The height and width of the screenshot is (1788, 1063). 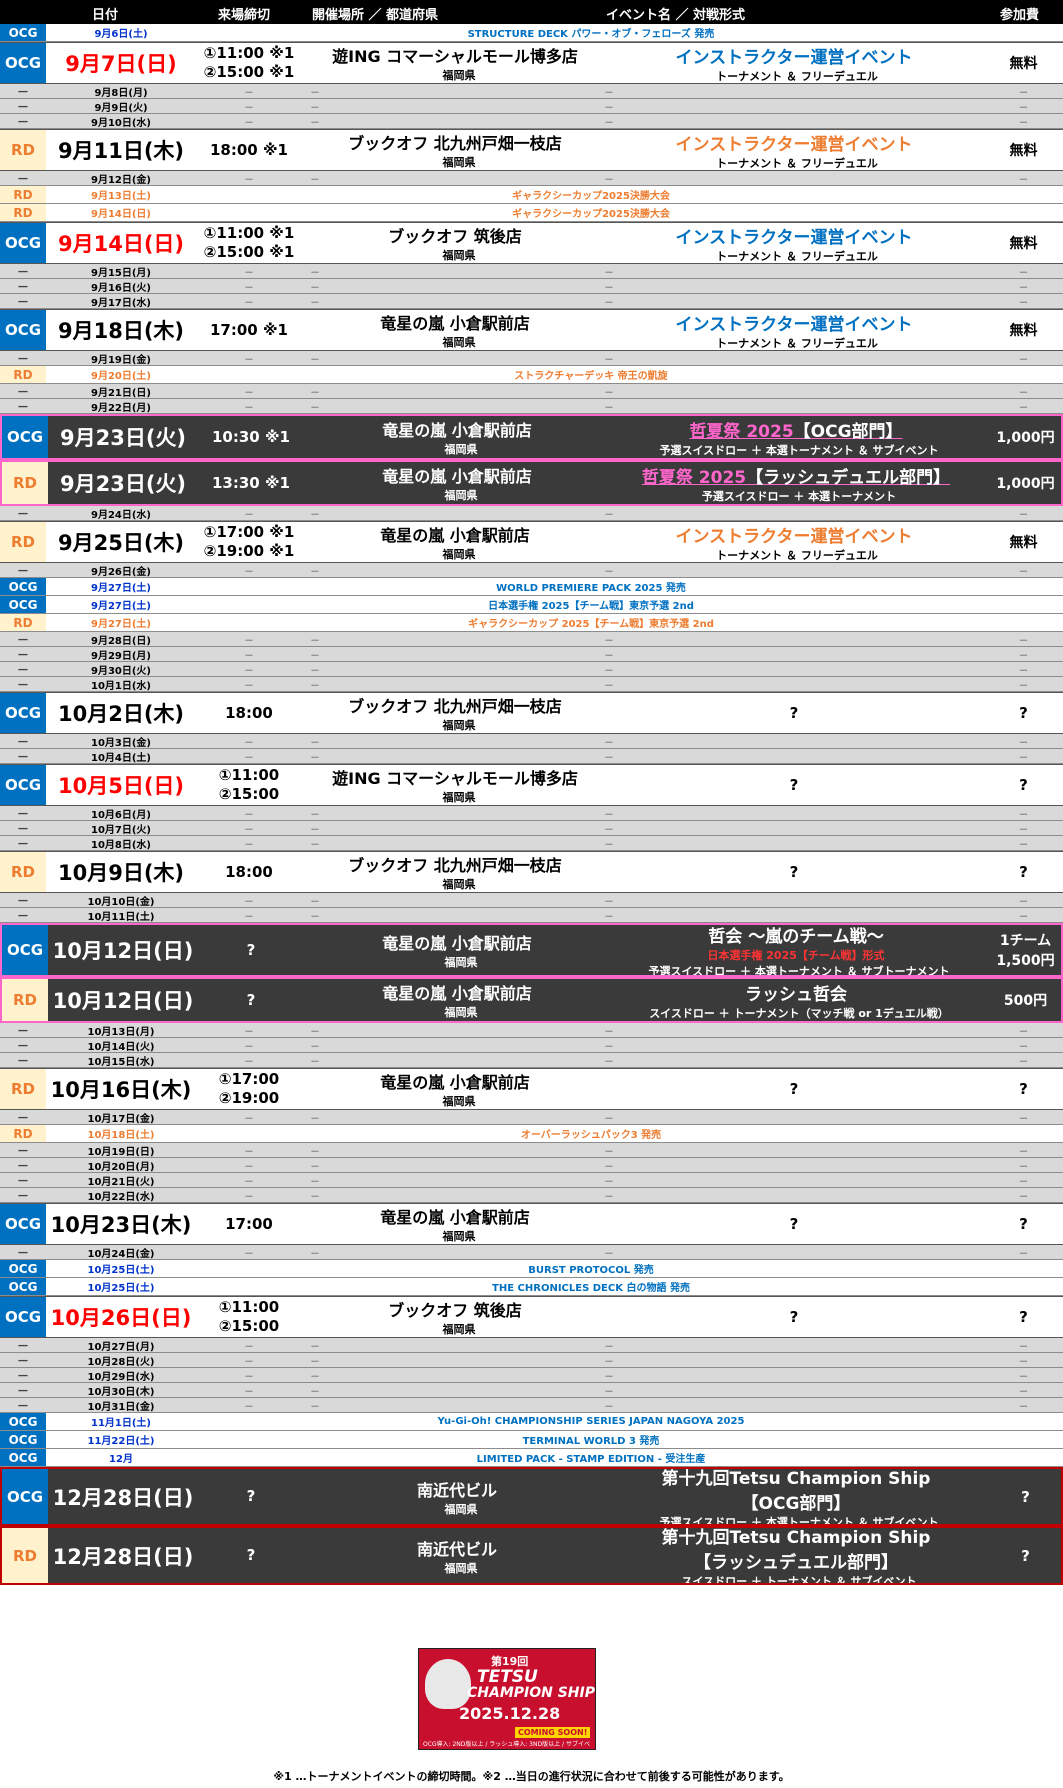 What do you see at coordinates (591, 196) in the screenshot?
I see `release-announcement: ギャラクシーカップ2025決勝大会` at bounding box center [591, 196].